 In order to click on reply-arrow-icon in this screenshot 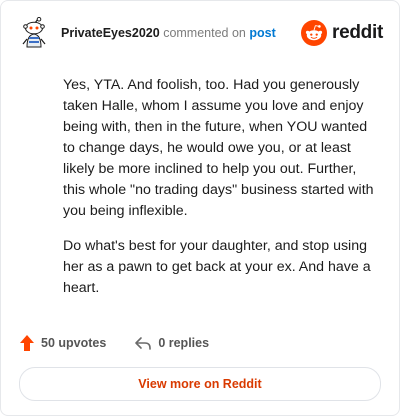, I will do `click(143, 343)`.